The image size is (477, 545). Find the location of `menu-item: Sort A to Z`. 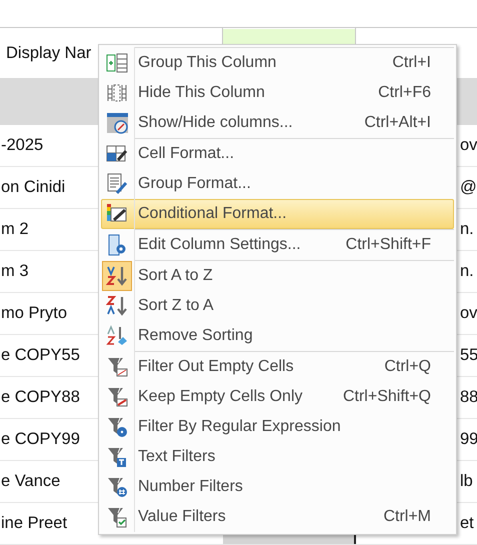

menu-item: Sort A to Z is located at coordinates (277, 276).